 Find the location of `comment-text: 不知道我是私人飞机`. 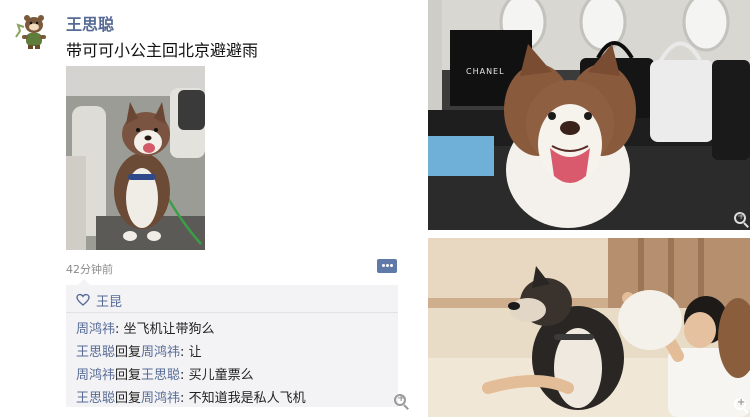

comment-text: 不知道我是私人飞机 is located at coordinates (247, 398).